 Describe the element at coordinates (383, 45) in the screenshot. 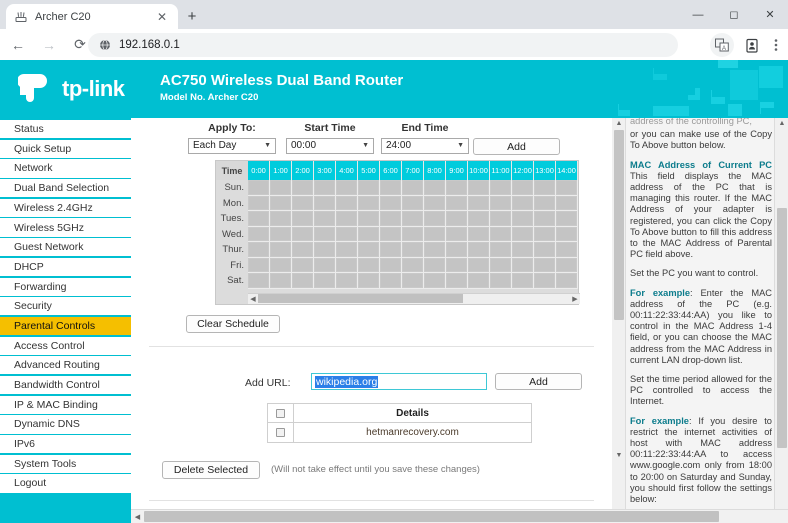

I see `address-bar: 192.168.0.1` at that location.